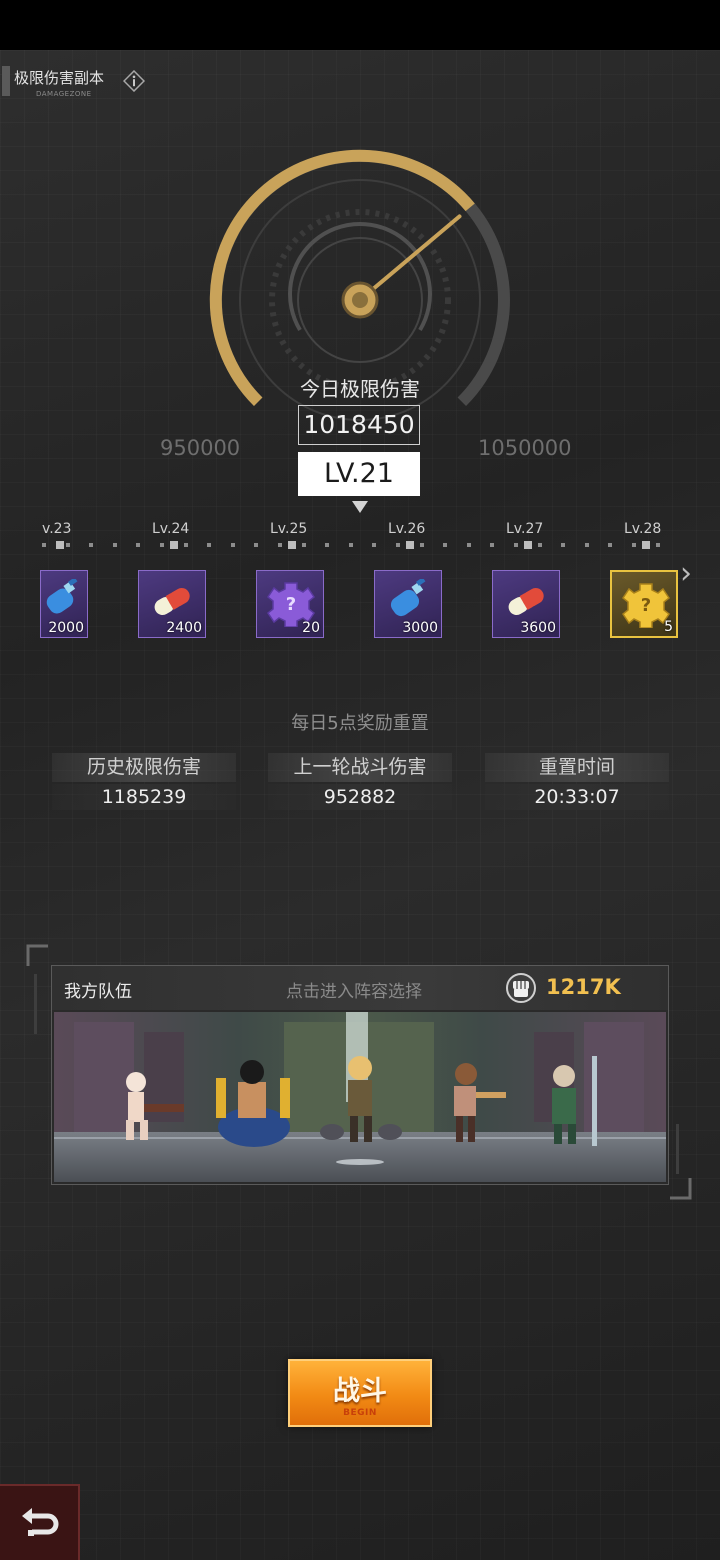  I want to click on gauge-progress-arc, so click(342, 278).